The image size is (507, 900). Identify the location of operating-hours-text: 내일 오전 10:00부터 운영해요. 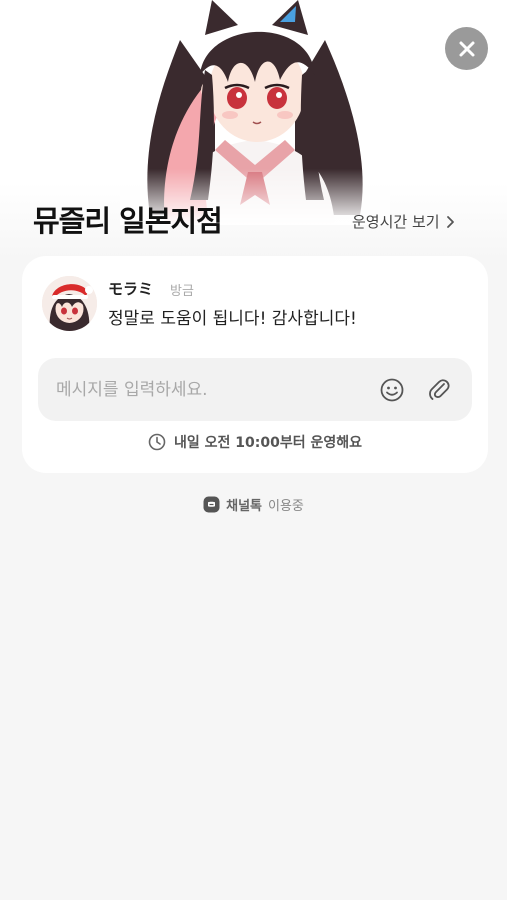
(268, 443).